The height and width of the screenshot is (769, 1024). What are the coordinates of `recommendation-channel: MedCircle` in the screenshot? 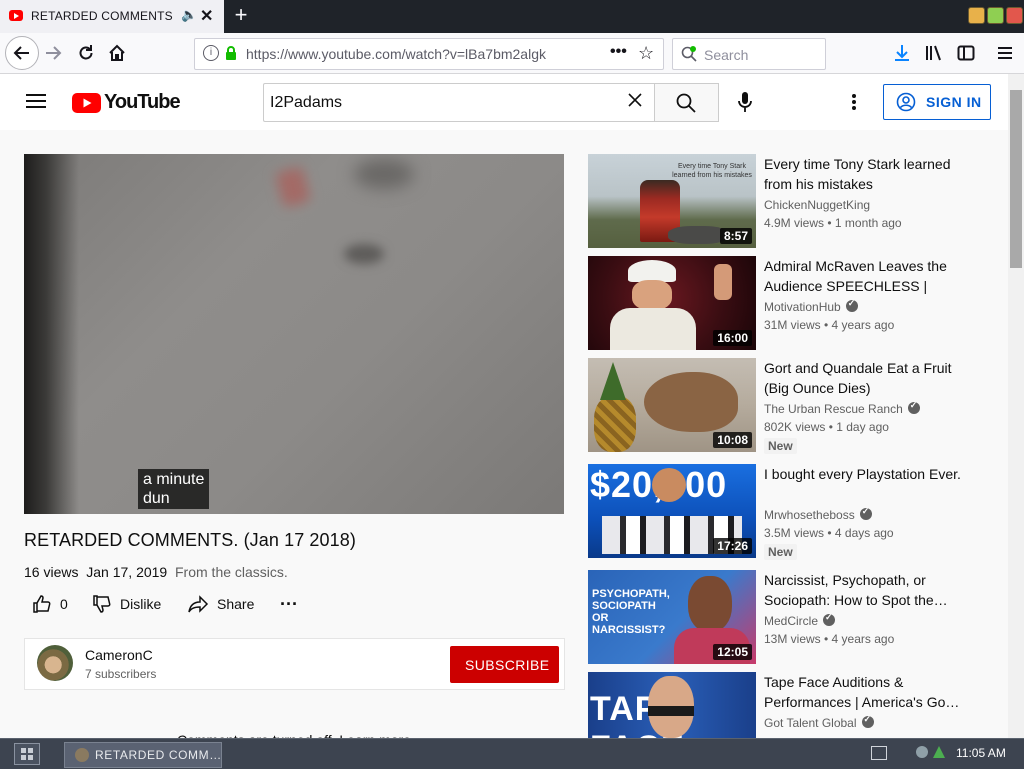 It's located at (800, 620).